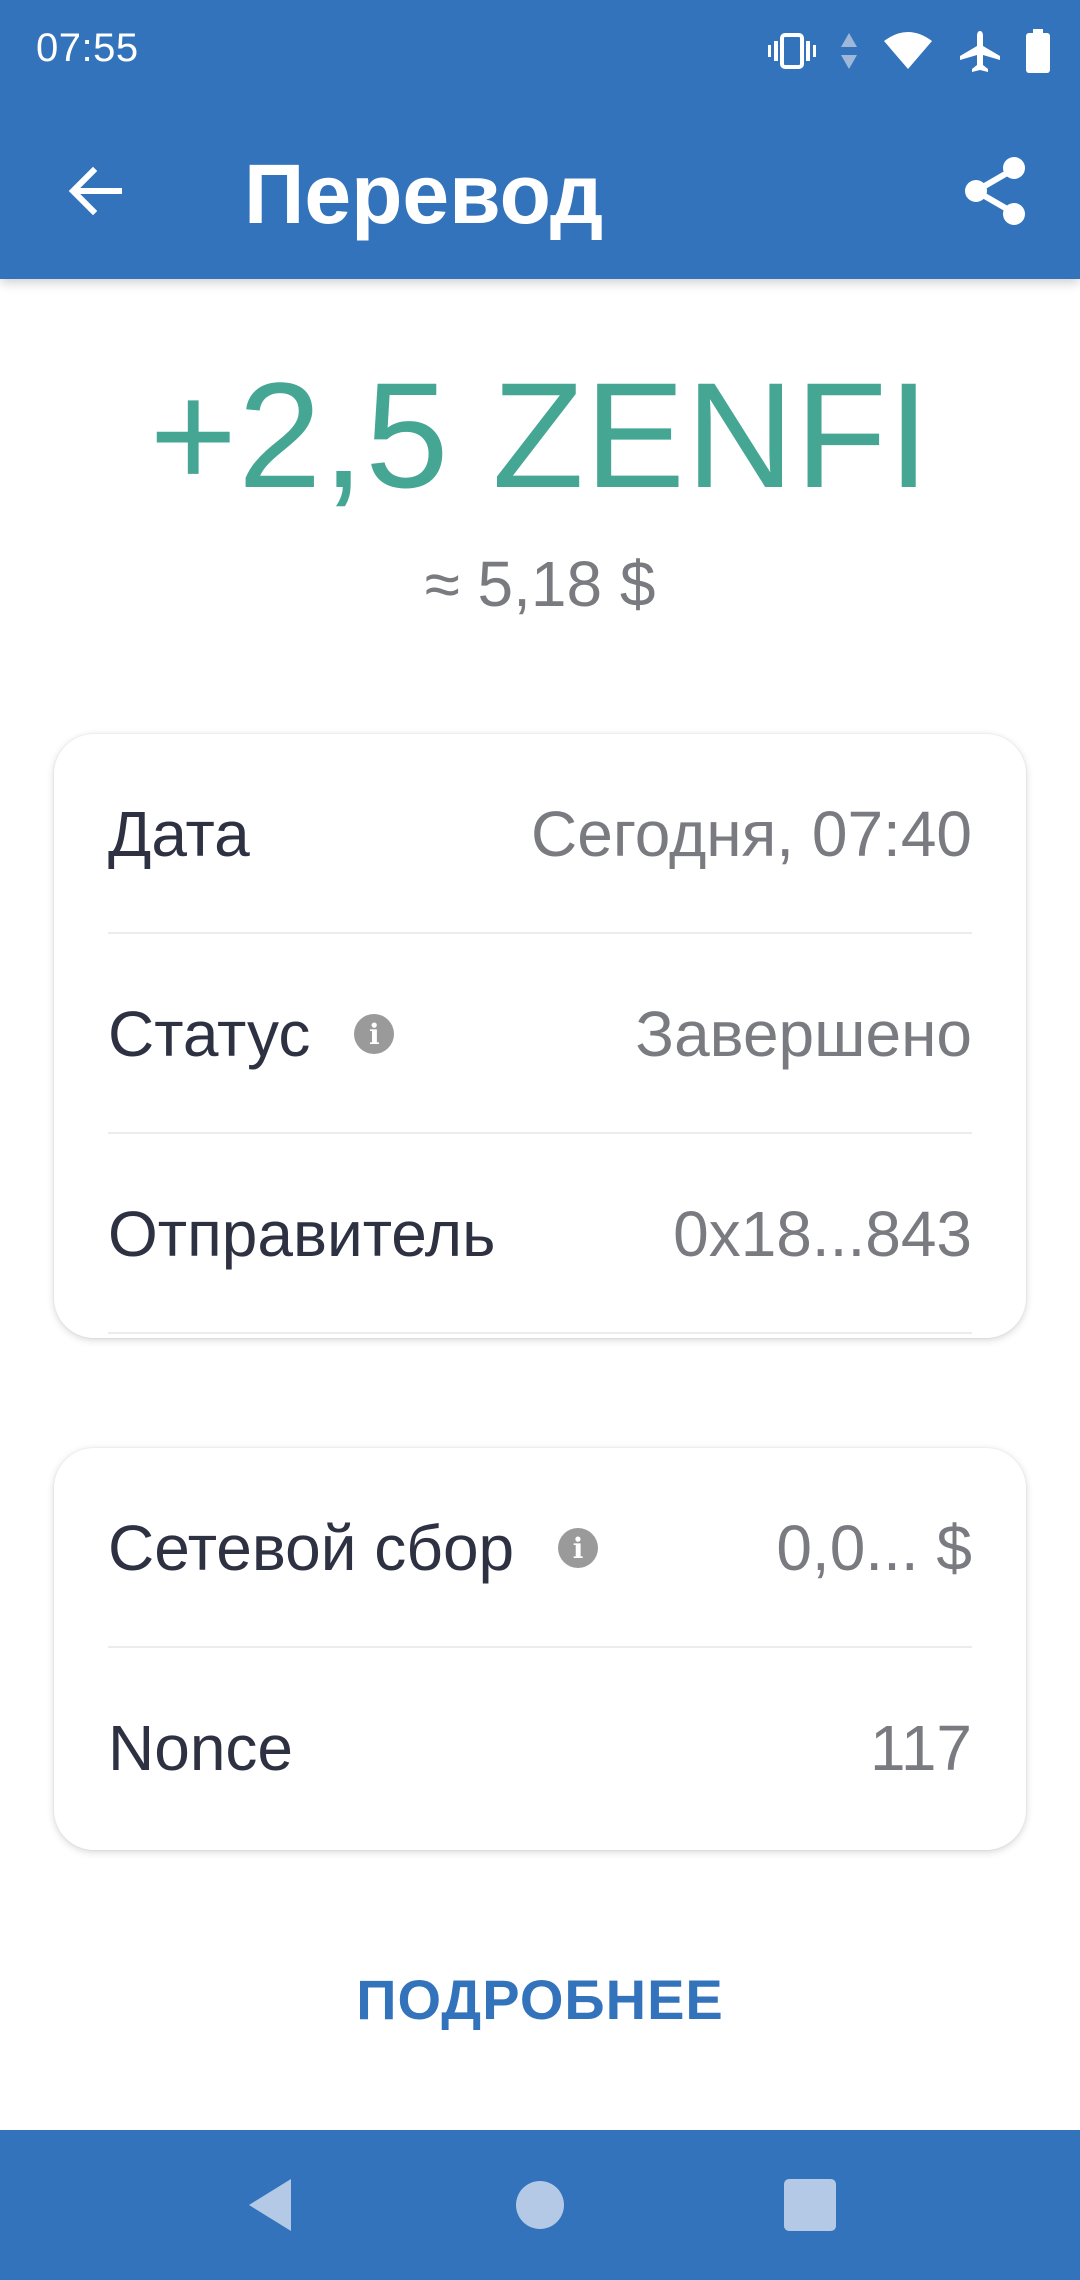 The image size is (1080, 2280). I want to click on share-icon, so click(995, 191).